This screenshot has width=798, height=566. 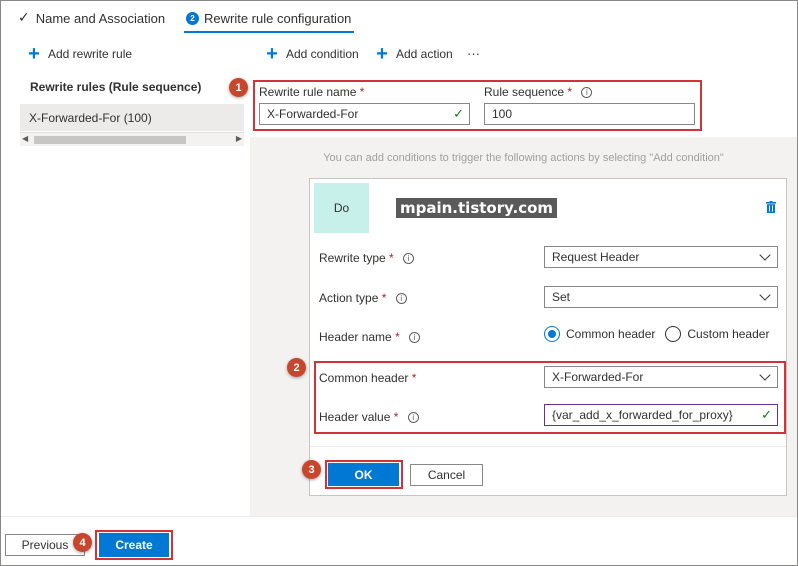 What do you see at coordinates (446, 475) in the screenshot?
I see `cancel-button: Cancel` at bounding box center [446, 475].